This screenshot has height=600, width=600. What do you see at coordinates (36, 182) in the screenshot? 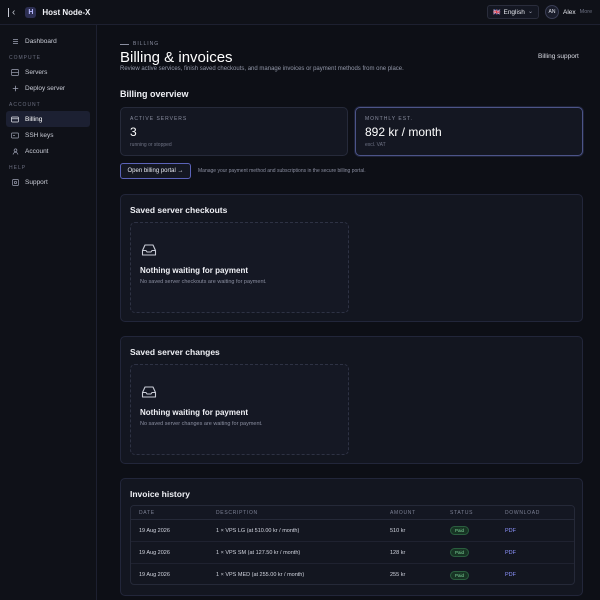
I see `sidebar-item-label: Support` at bounding box center [36, 182].